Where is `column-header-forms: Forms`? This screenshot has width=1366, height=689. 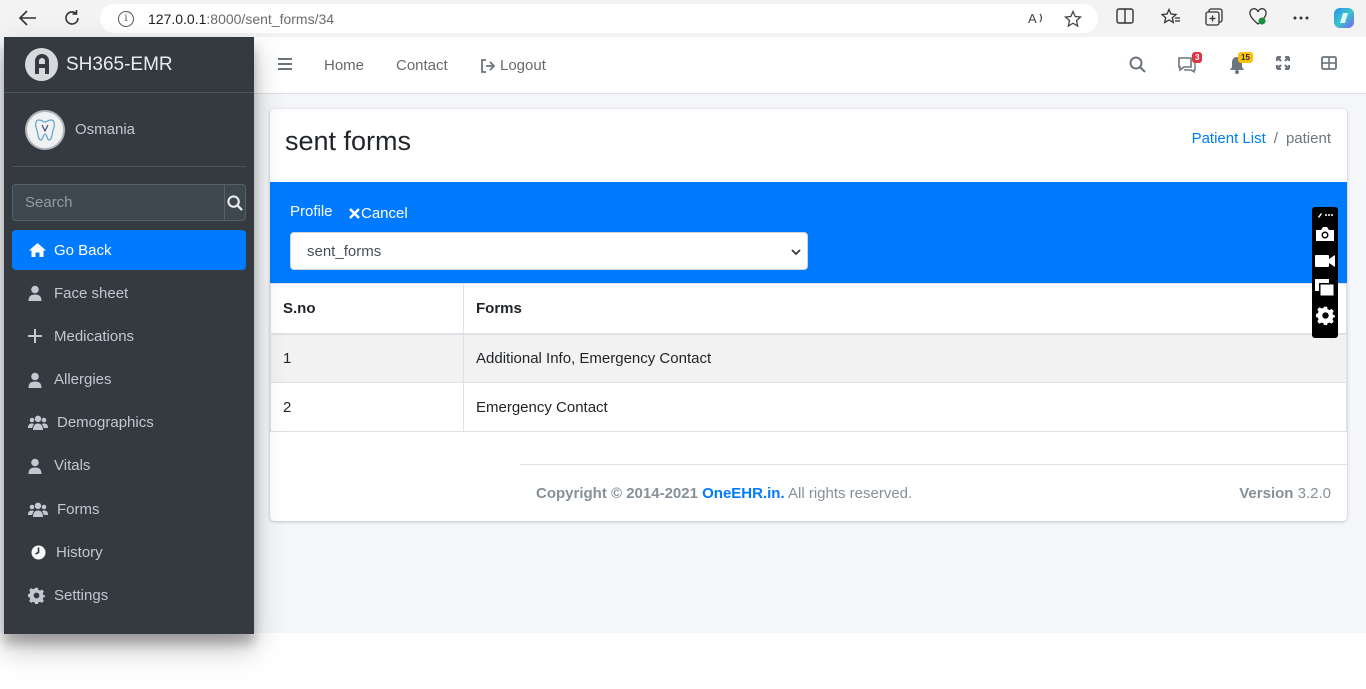
column-header-forms: Forms is located at coordinates (905, 309).